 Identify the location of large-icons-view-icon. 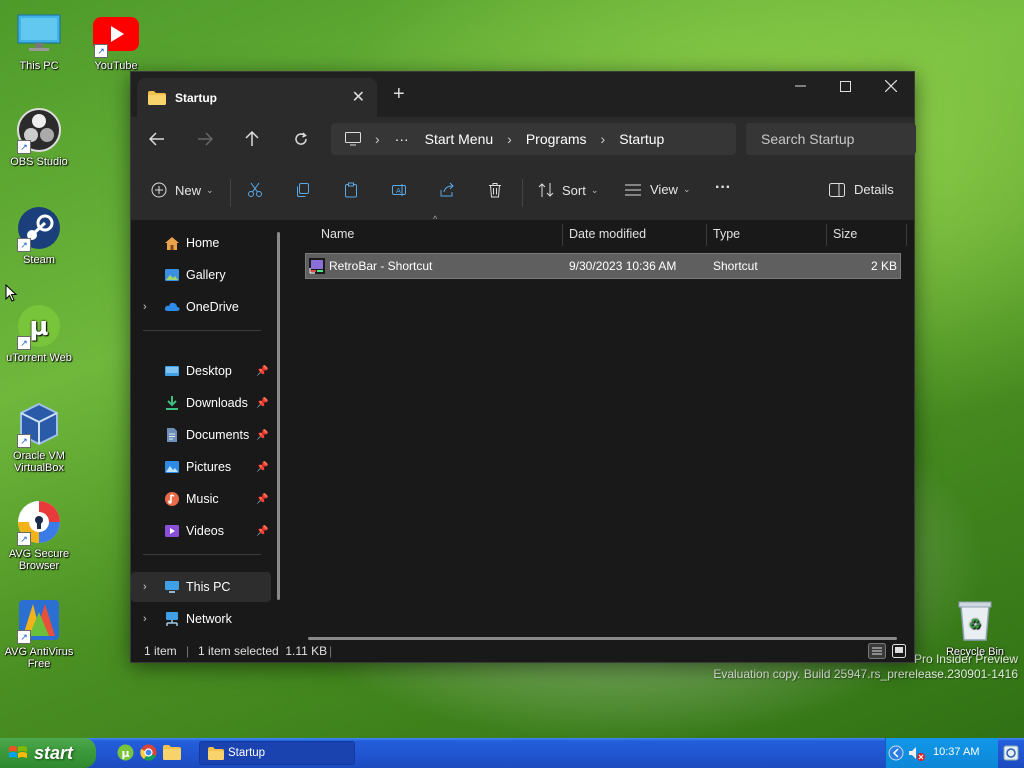
(899, 651).